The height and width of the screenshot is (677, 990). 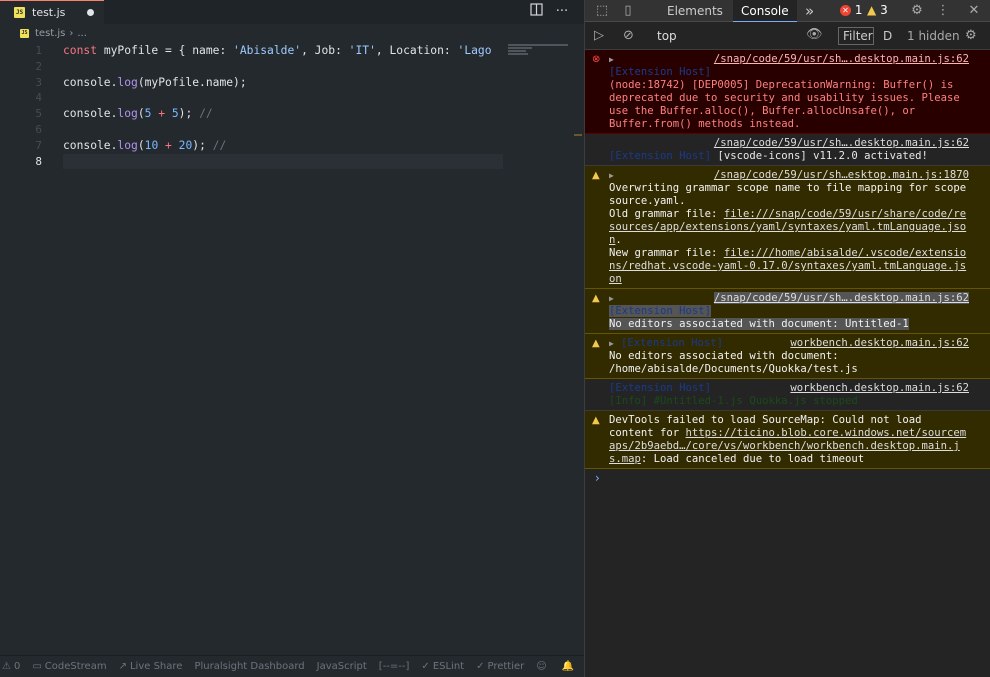 What do you see at coordinates (943, 11) in the screenshot?
I see `dock-menu-icon: ⋮` at bounding box center [943, 11].